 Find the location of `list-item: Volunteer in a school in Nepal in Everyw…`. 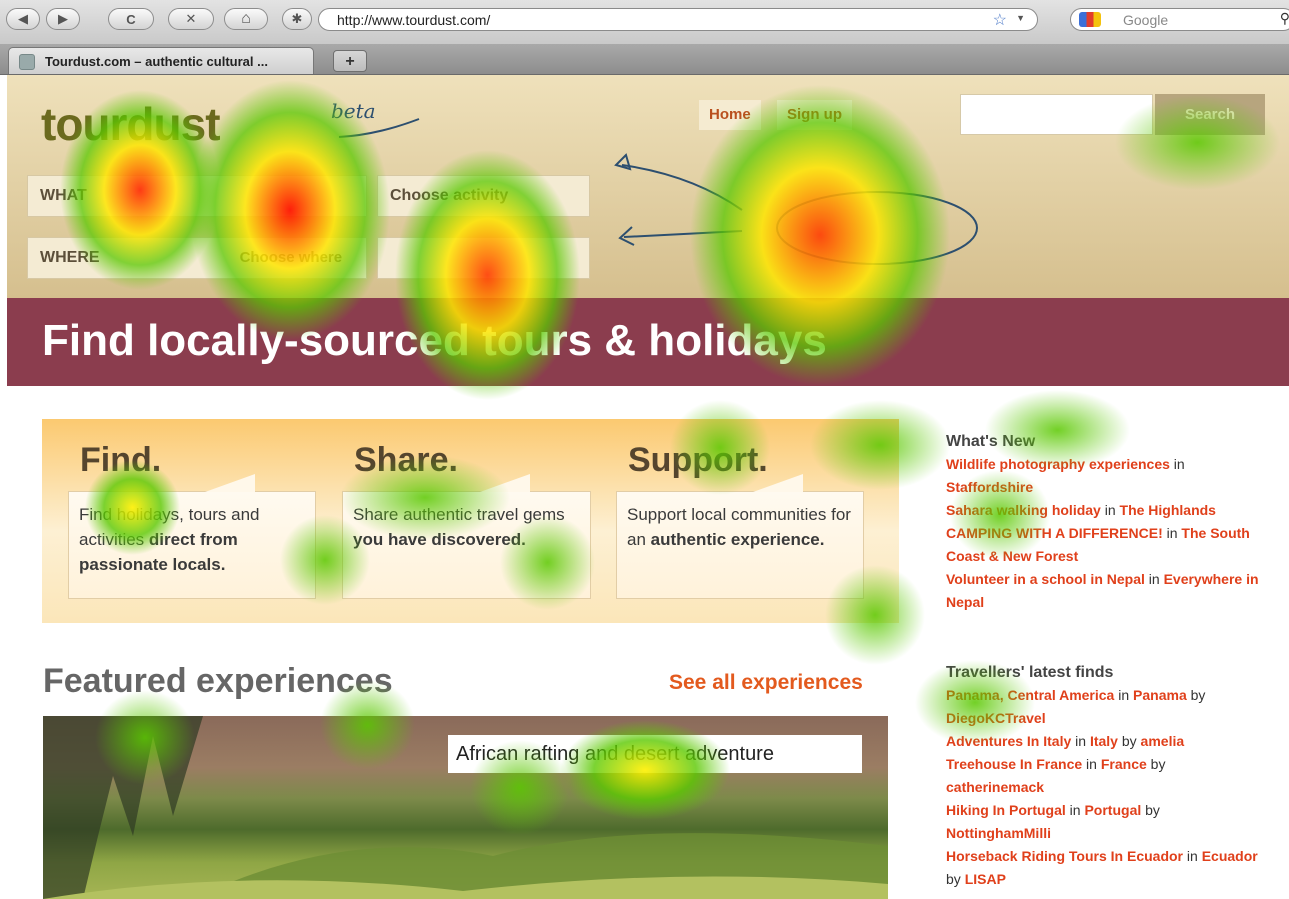

list-item: Volunteer in a school in Nepal in Everyw… is located at coordinates (1102, 590).